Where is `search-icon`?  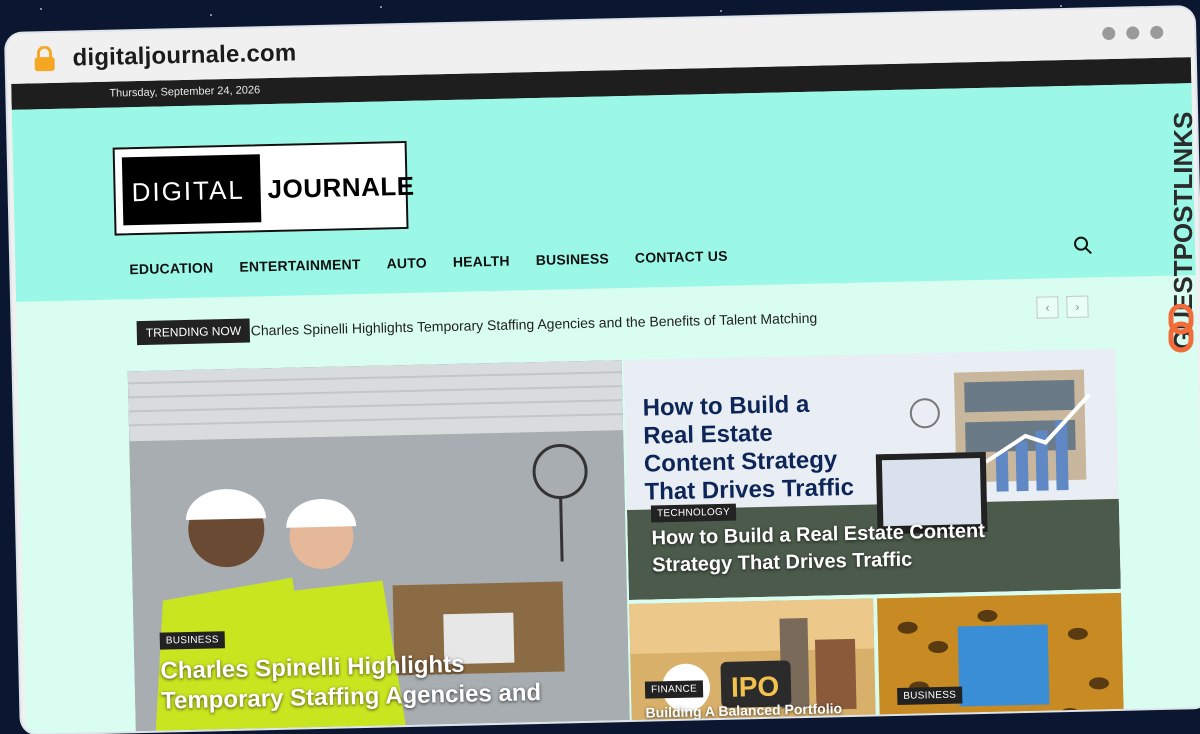 search-icon is located at coordinates (1083, 245).